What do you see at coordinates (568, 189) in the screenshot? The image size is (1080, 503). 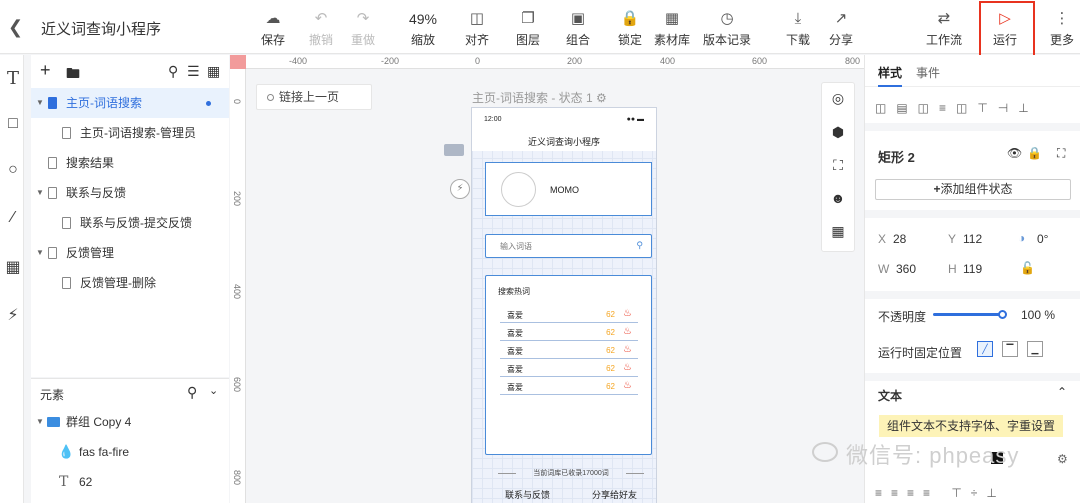 I see `profile-card: MOMO` at bounding box center [568, 189].